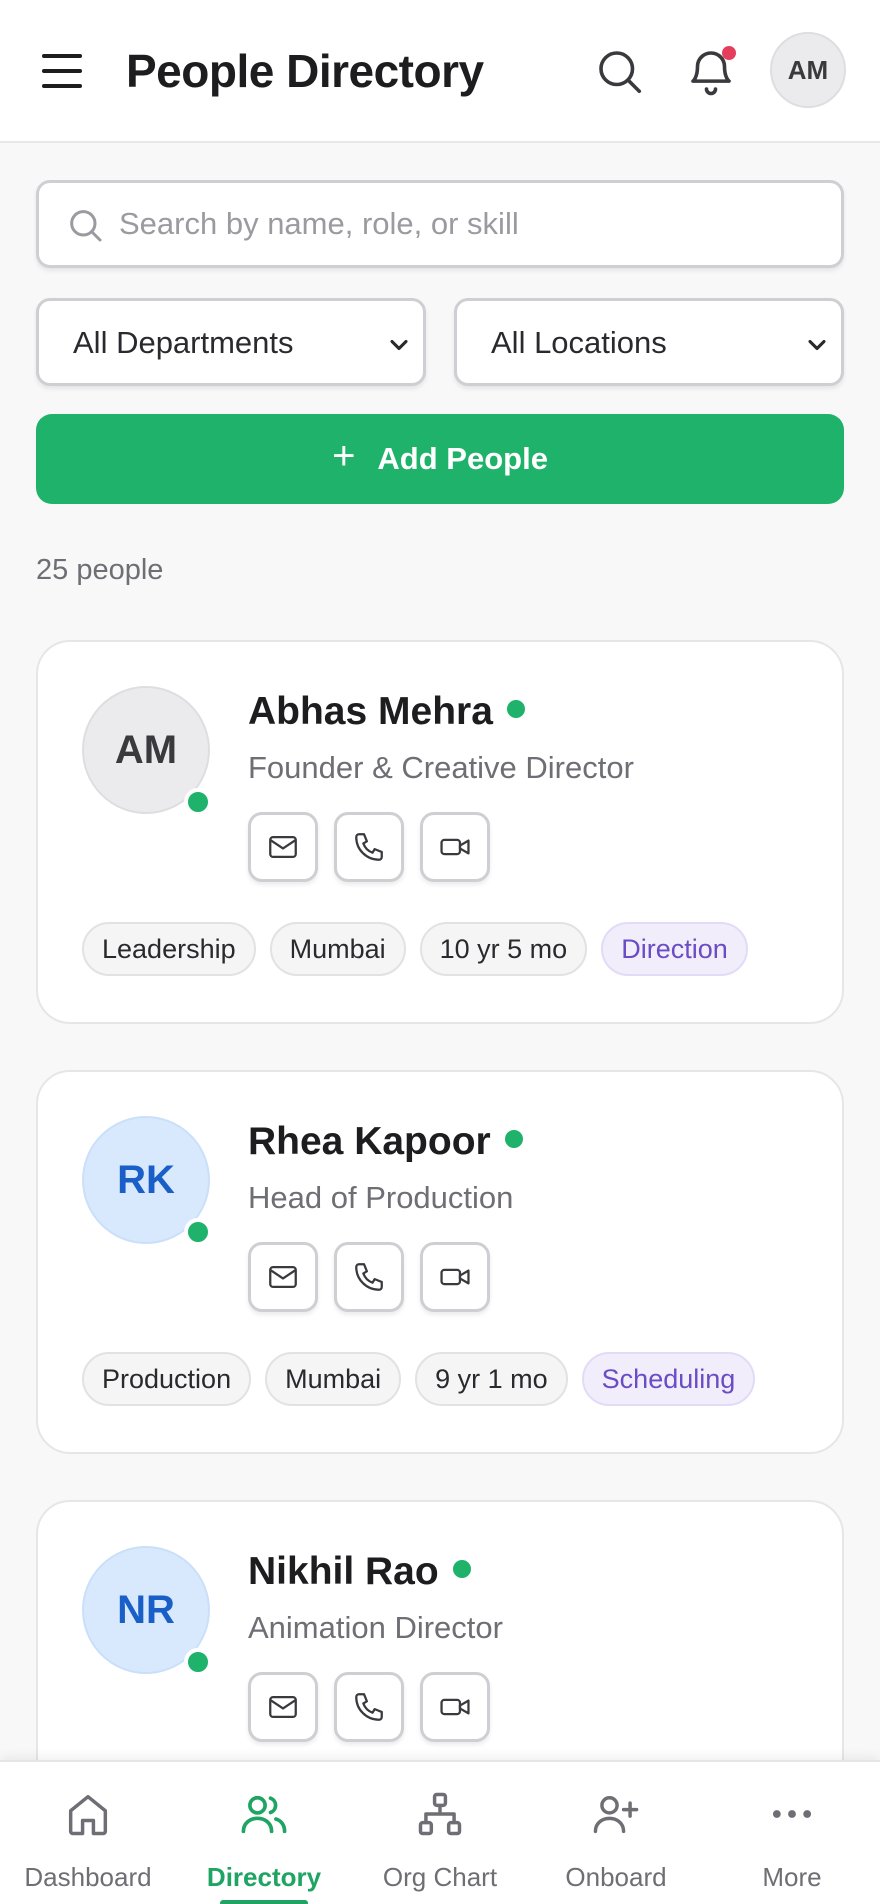 This screenshot has height=1904, width=880. I want to click on person-role: Founder & Creative Director, so click(441, 767).